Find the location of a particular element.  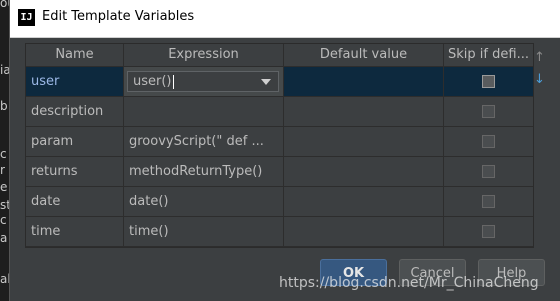

move-up-arrow-icon: ↑ is located at coordinates (539, 57).